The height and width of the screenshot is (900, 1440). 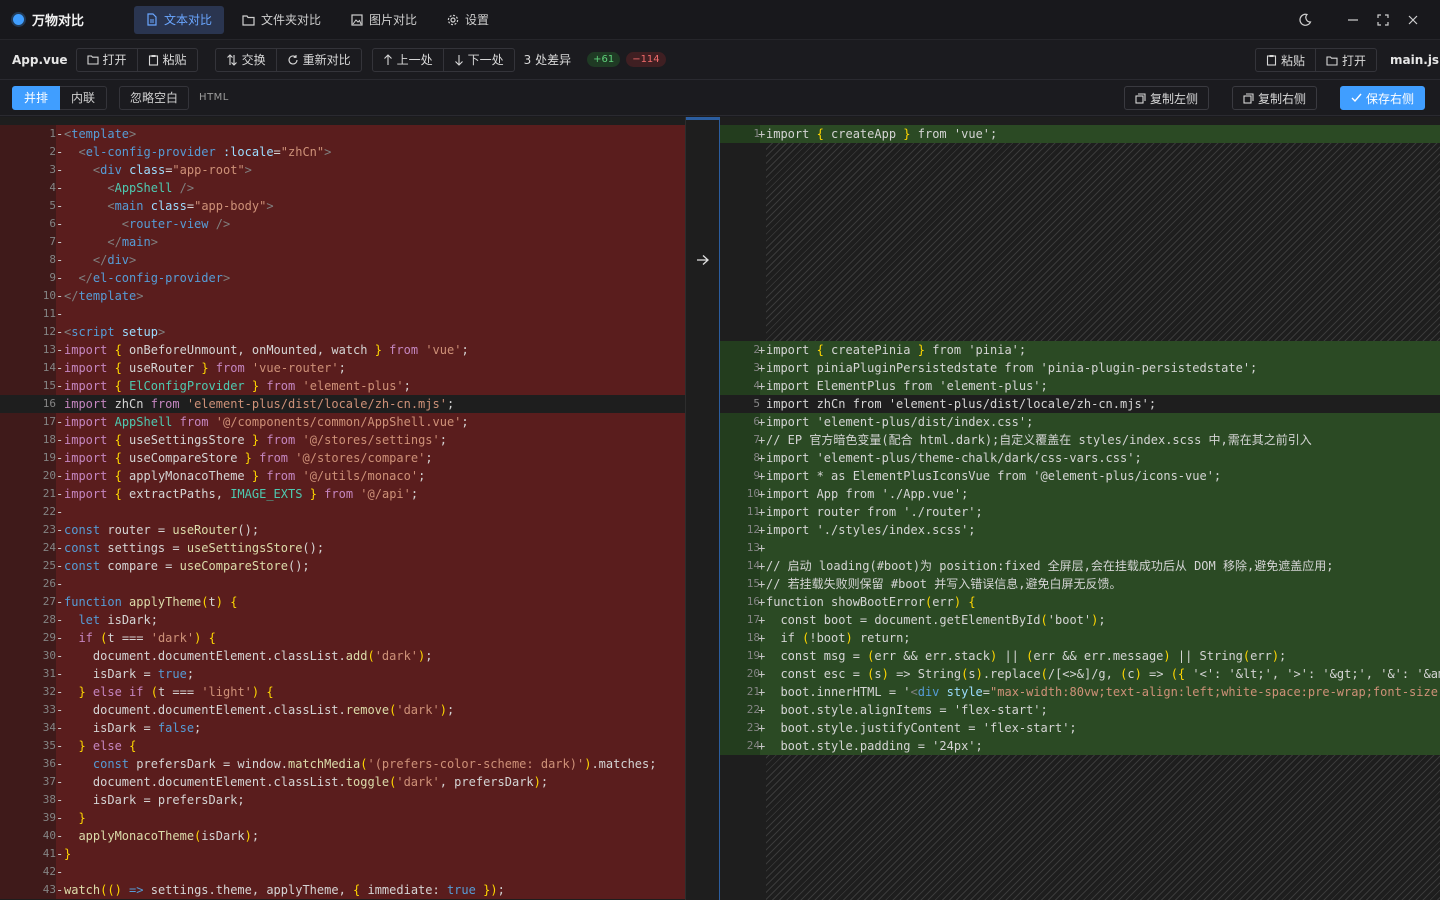 What do you see at coordinates (151, 602) in the screenshot?
I see `code-text: function applyTheme(t) {` at bounding box center [151, 602].